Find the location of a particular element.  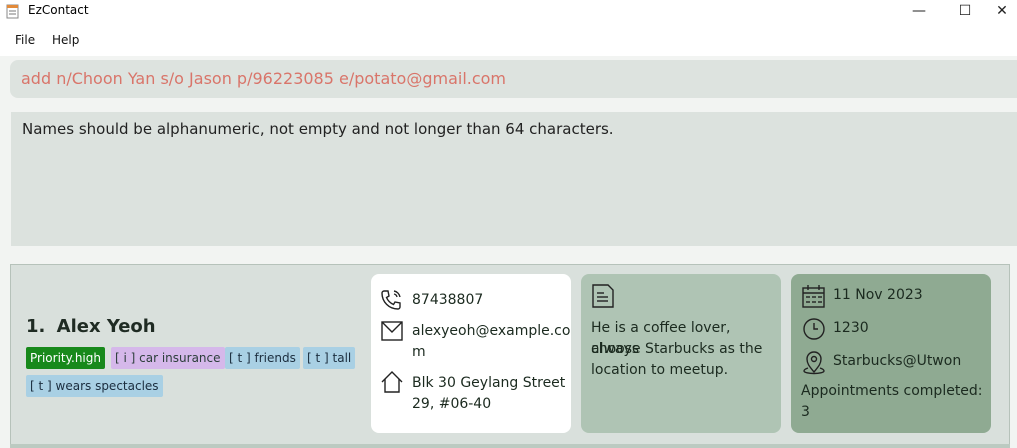

close-icon: ✕ is located at coordinates (1002, 11).